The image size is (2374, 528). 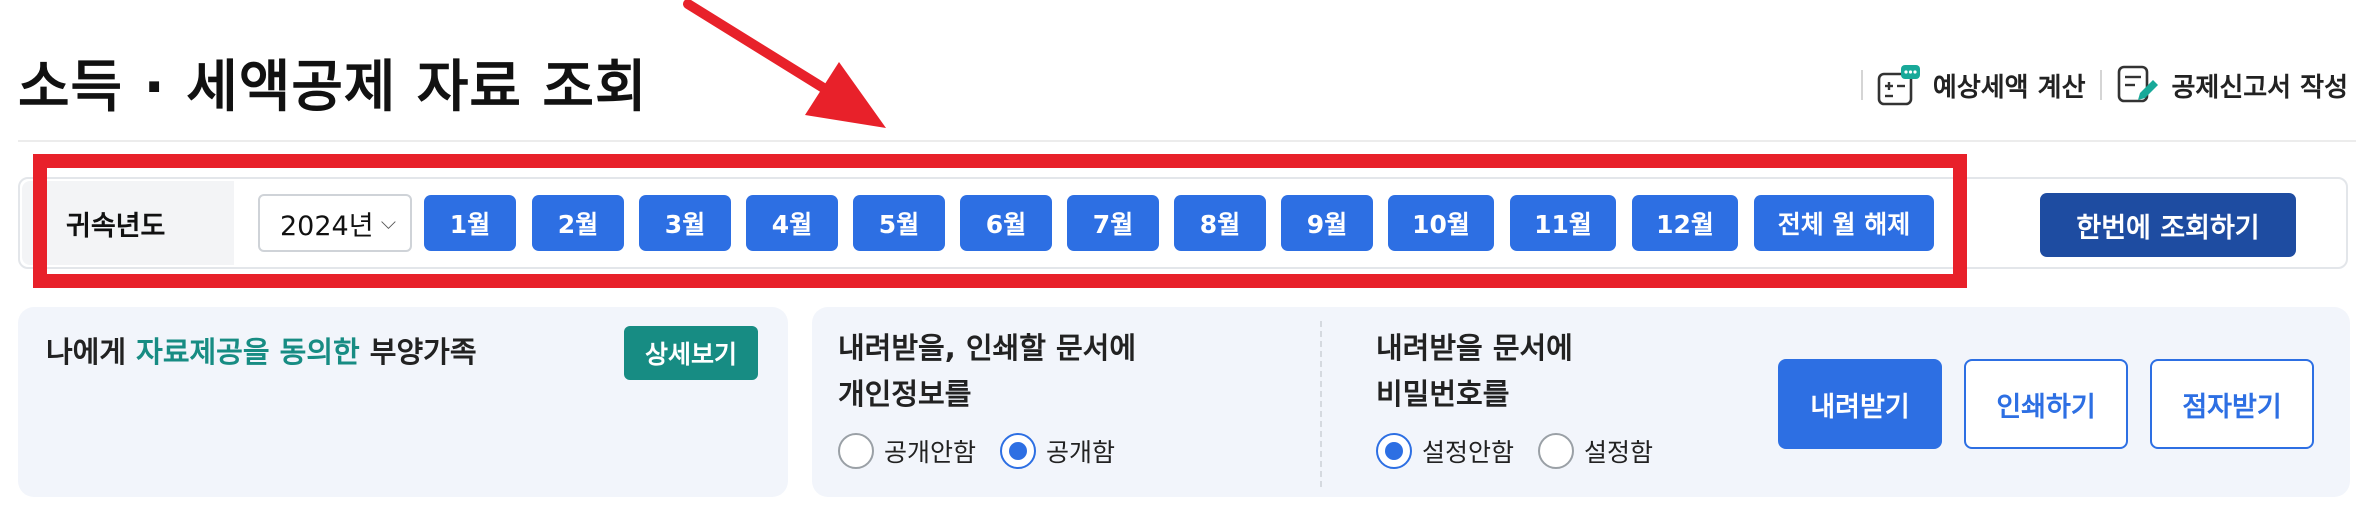 What do you see at coordinates (1526, 397) in the screenshot?
I see `password-option-group: 내려받을 문서에 비밀번호를 설정안함 설정함` at bounding box center [1526, 397].